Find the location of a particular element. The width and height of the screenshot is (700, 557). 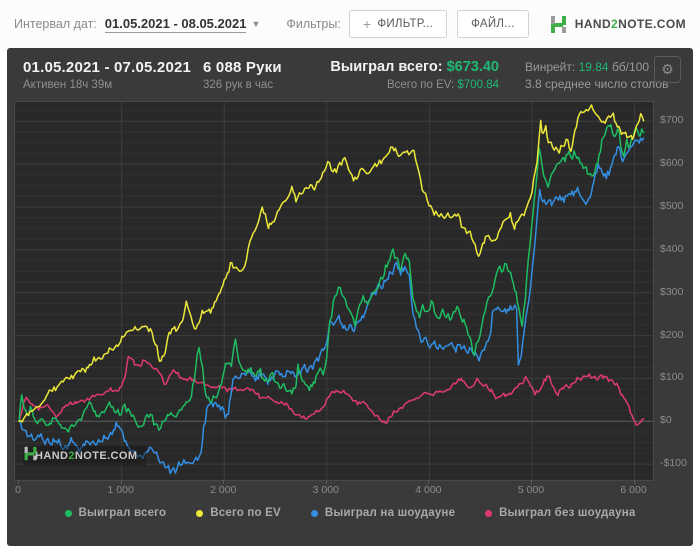

chart-watermark: HAND2NOTE.COM is located at coordinates (85, 456).